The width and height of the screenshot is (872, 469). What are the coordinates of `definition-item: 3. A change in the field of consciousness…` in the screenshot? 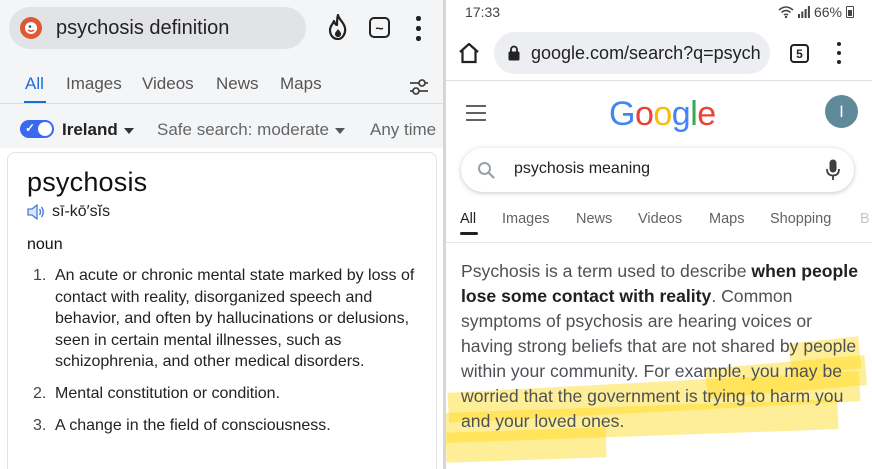 It's located at (227, 426).